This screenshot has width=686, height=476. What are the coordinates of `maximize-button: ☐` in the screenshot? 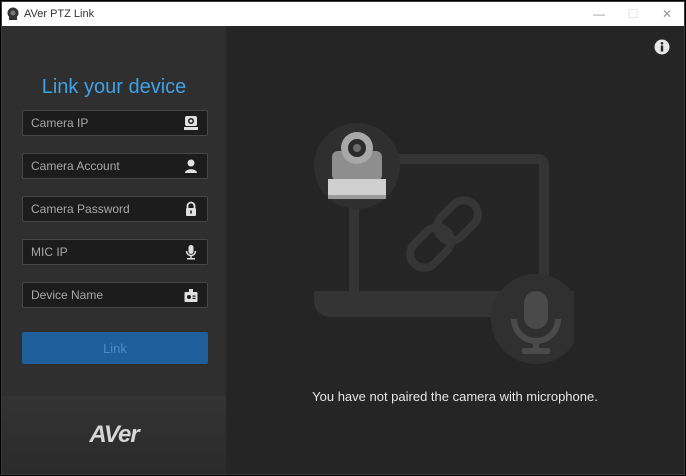 It's located at (633, 14).